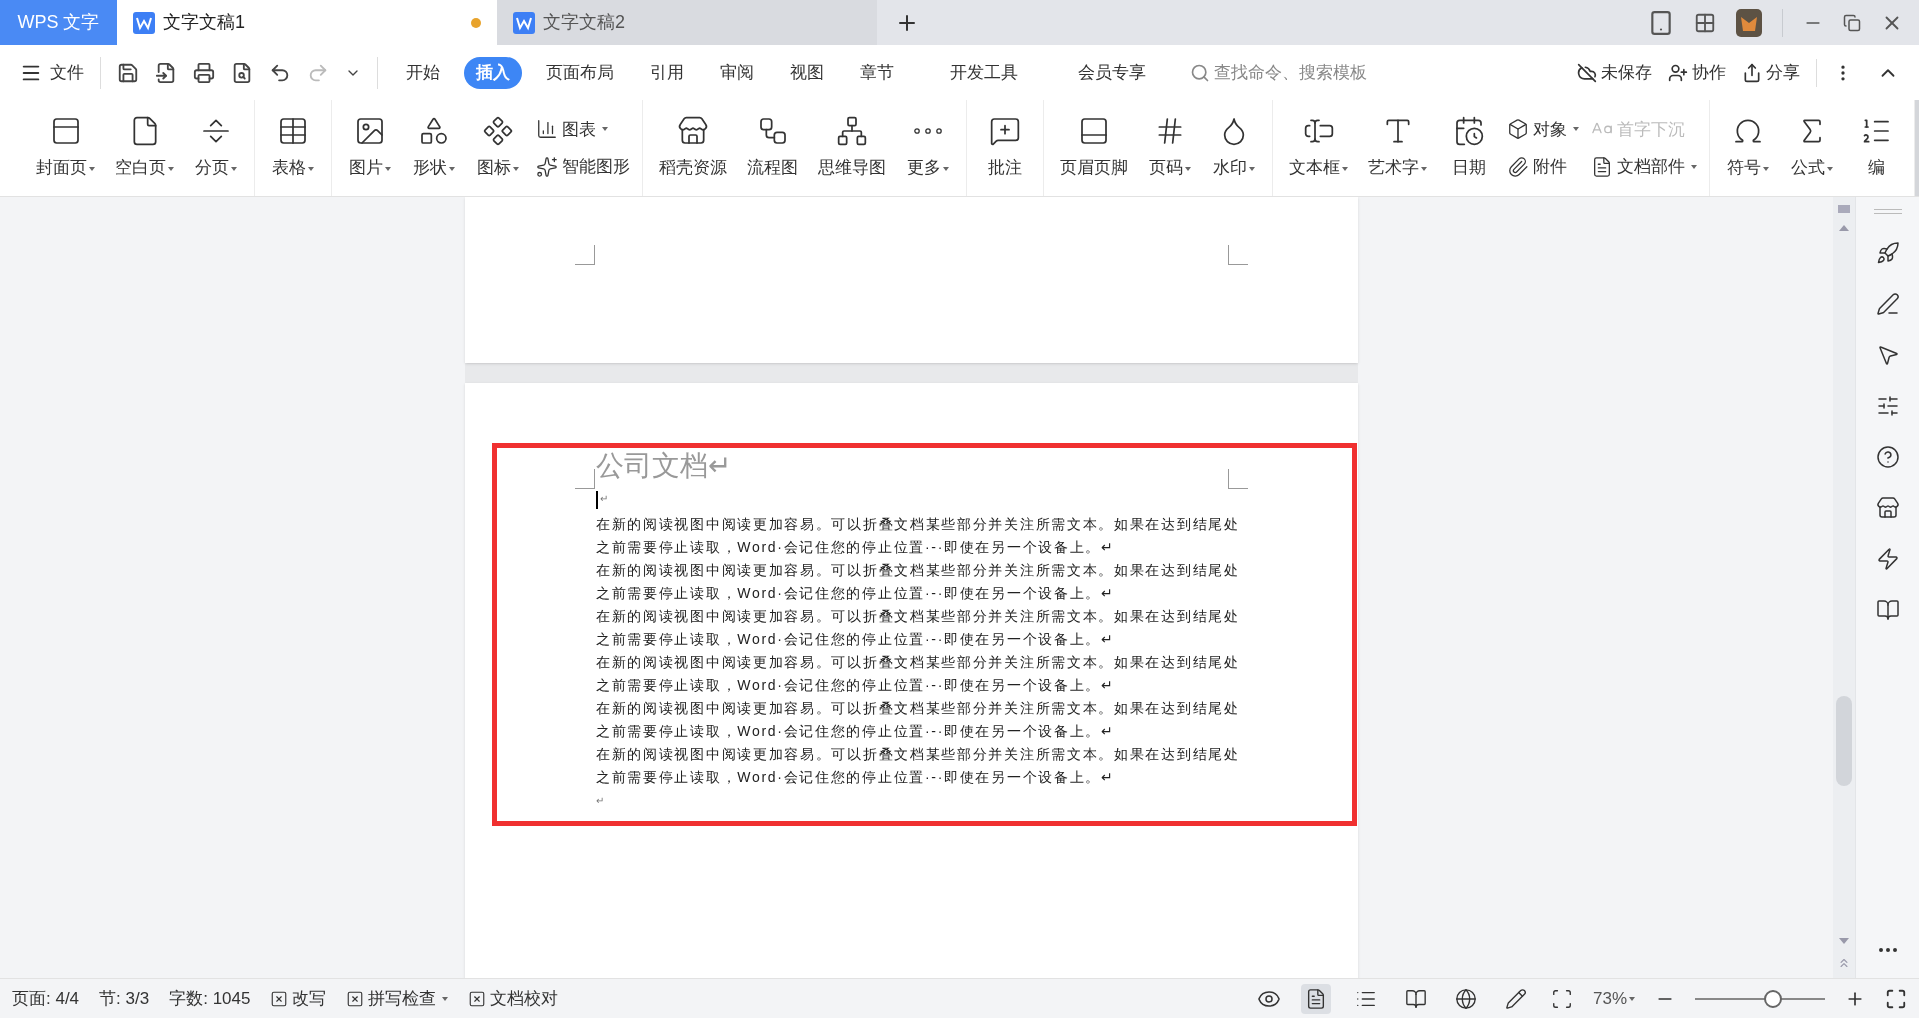  Describe the element at coordinates (1773, 998) in the screenshot. I see `zoom-slider-thumb` at that location.